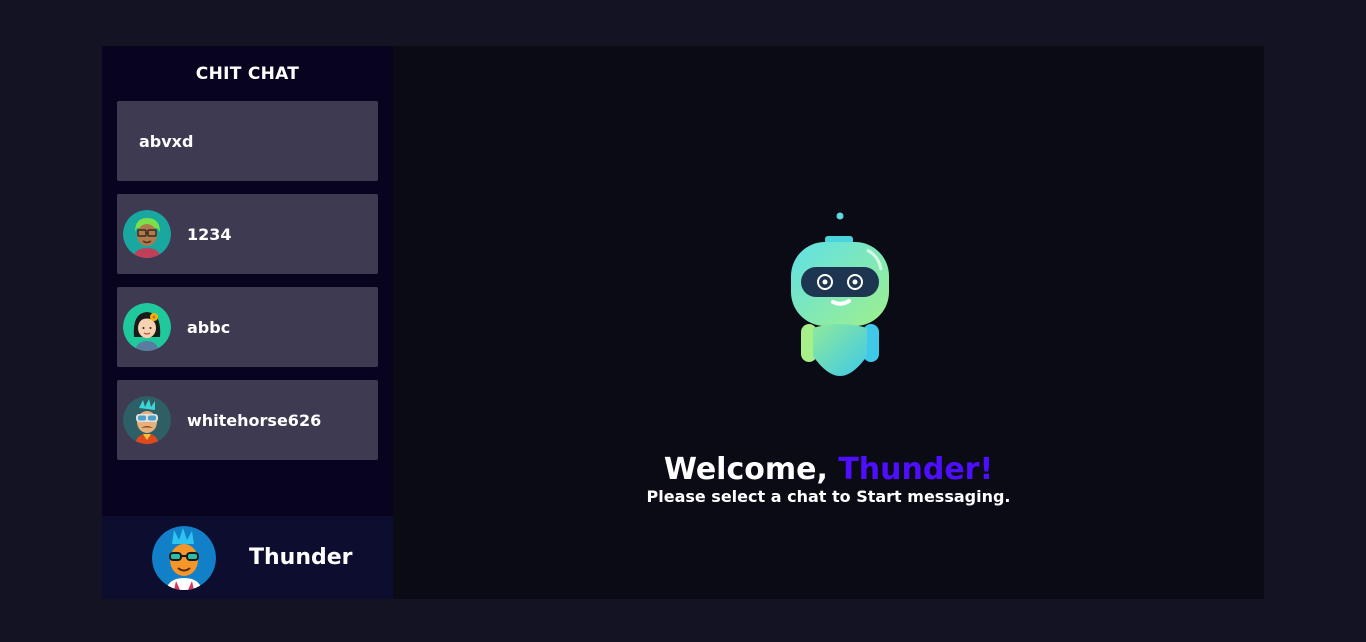 Image resolution: width=1366 pixels, height=642 pixels. What do you see at coordinates (247, 557) in the screenshot?
I see `current-user-panel: Thunder` at bounding box center [247, 557].